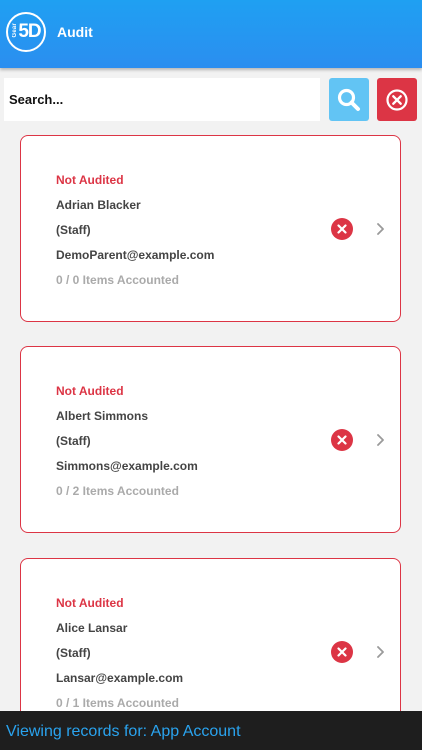 This screenshot has height=750, width=422. I want to click on search-icon, so click(348, 99).